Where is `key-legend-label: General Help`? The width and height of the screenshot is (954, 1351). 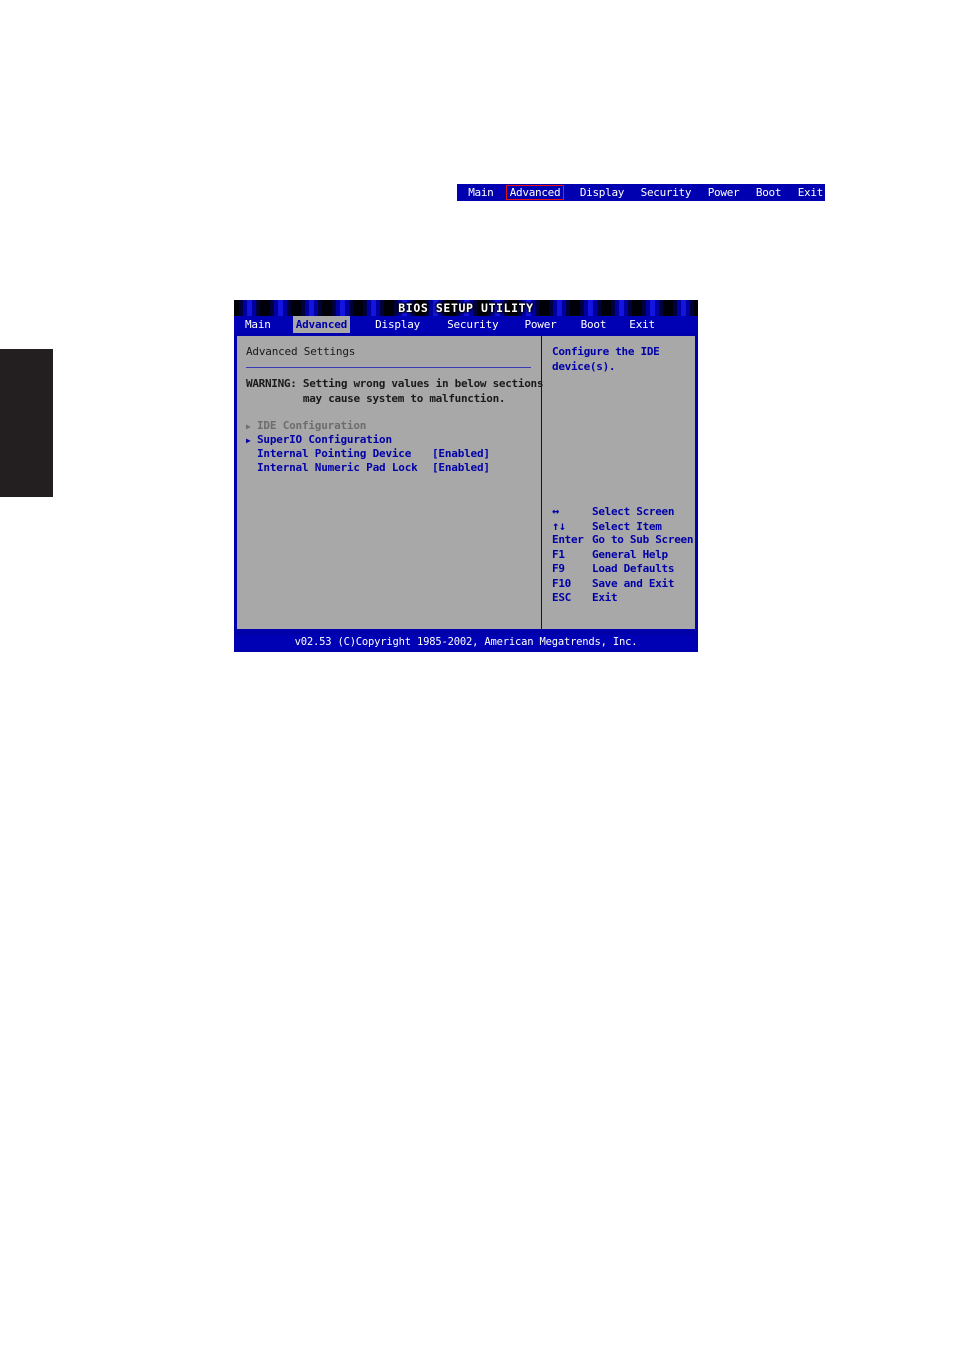 key-legend-label: General Help is located at coordinates (630, 554).